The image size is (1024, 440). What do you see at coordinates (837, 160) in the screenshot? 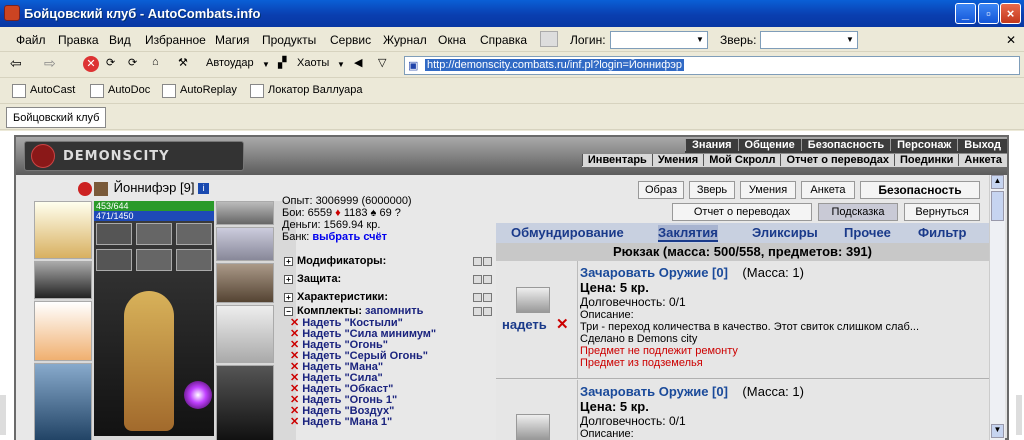
I see `subnav-transfers: Отчет о переводах` at bounding box center [837, 160].